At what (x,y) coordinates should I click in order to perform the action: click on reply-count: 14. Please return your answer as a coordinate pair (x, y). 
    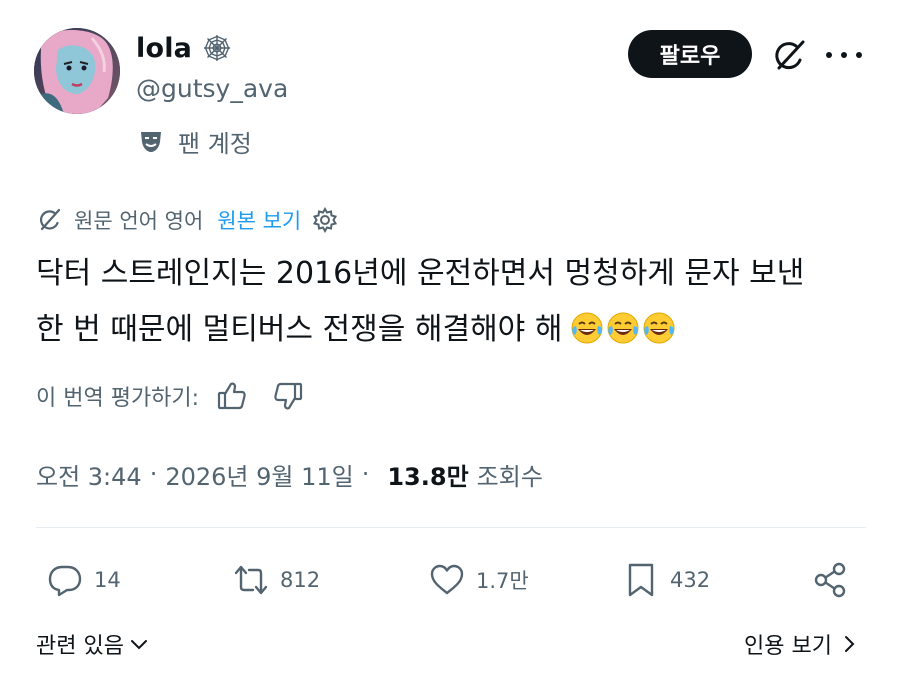
    Looking at the image, I should click on (107, 580).